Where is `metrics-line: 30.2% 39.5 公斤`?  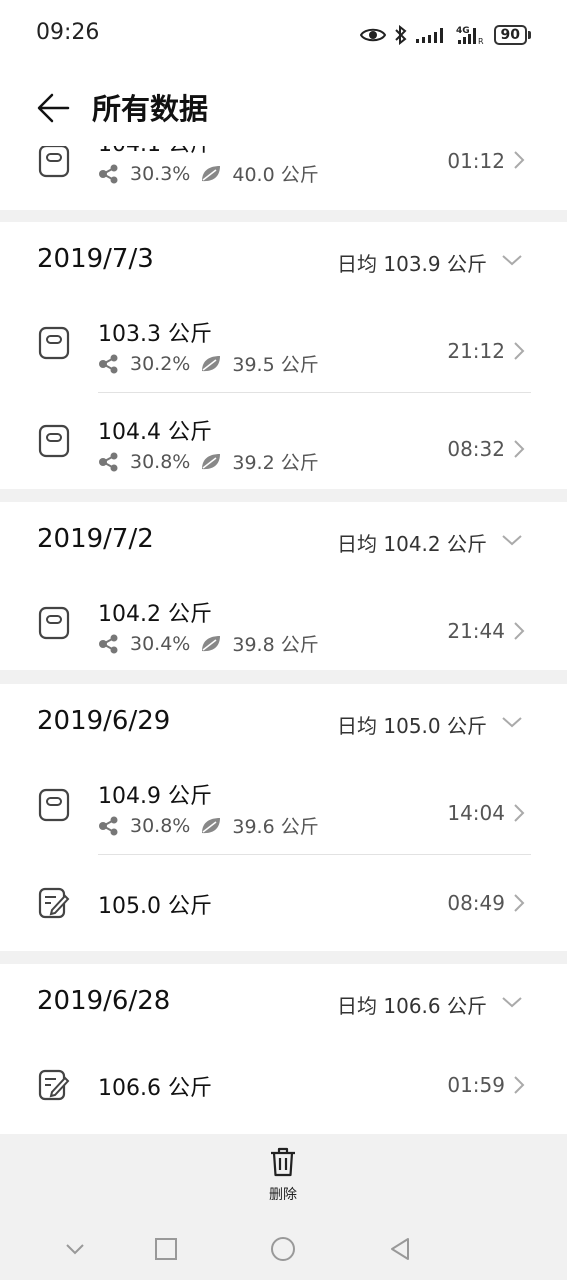 metrics-line: 30.2% 39.5 公斤 is located at coordinates (208, 363).